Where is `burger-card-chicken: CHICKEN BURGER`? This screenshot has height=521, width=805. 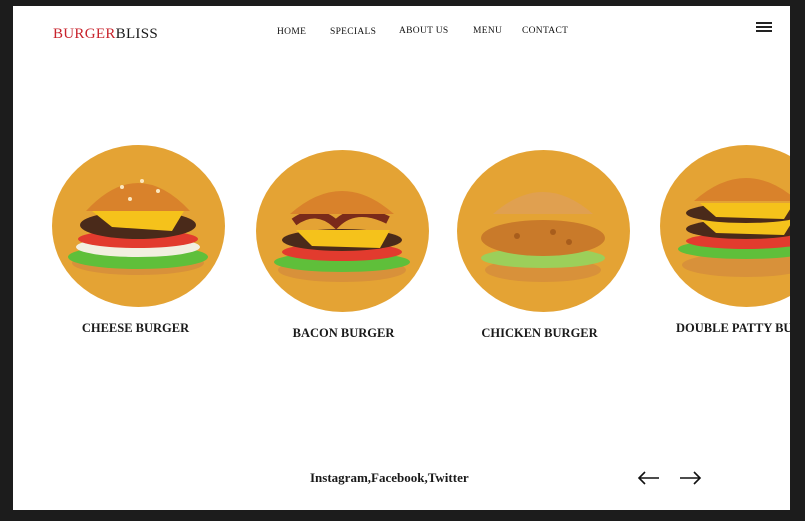
burger-card-chicken: CHICKEN BURGER is located at coordinates (543, 245).